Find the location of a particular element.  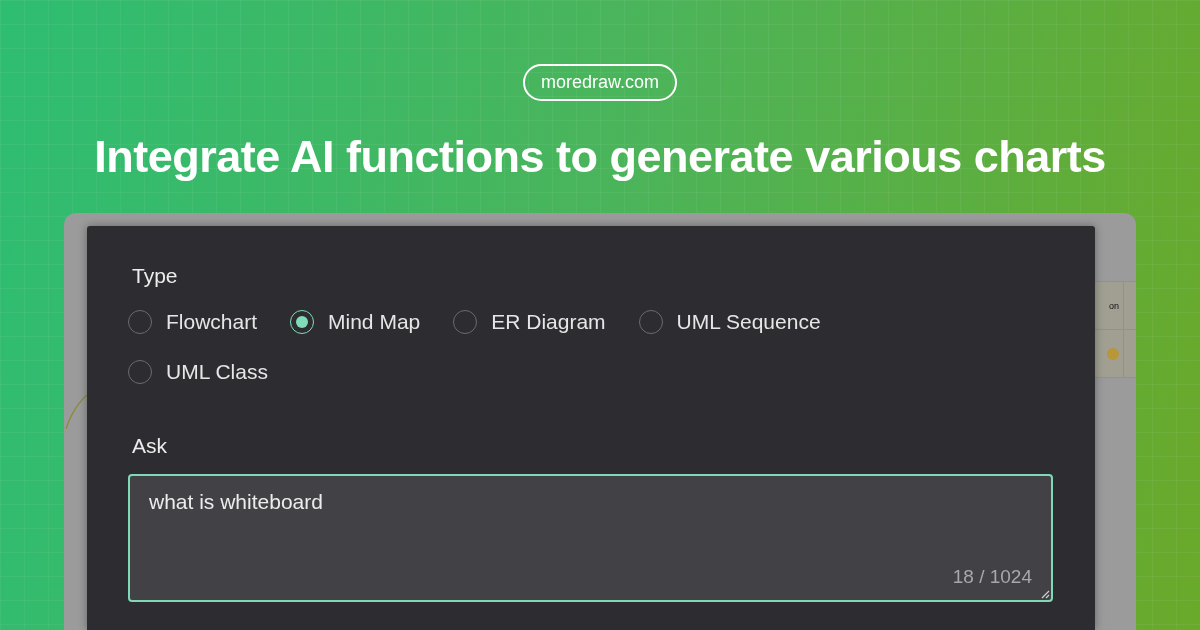

type-label: Type is located at coordinates (155, 276).